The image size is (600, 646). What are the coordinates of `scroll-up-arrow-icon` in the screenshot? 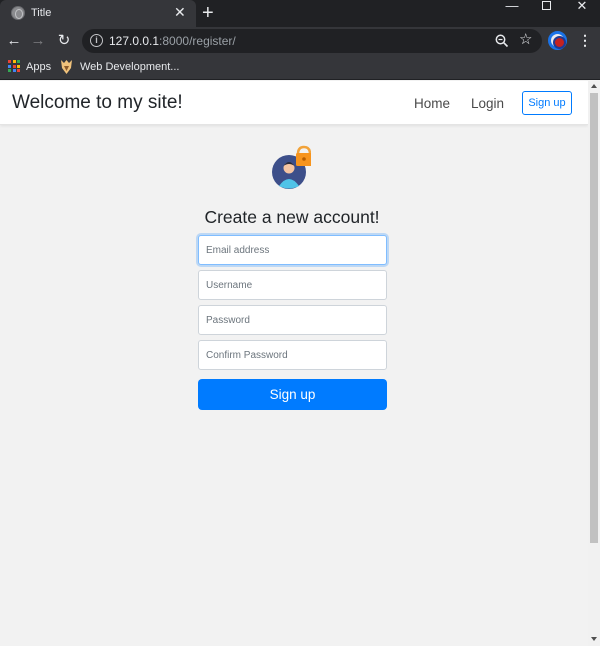 It's located at (594, 86).